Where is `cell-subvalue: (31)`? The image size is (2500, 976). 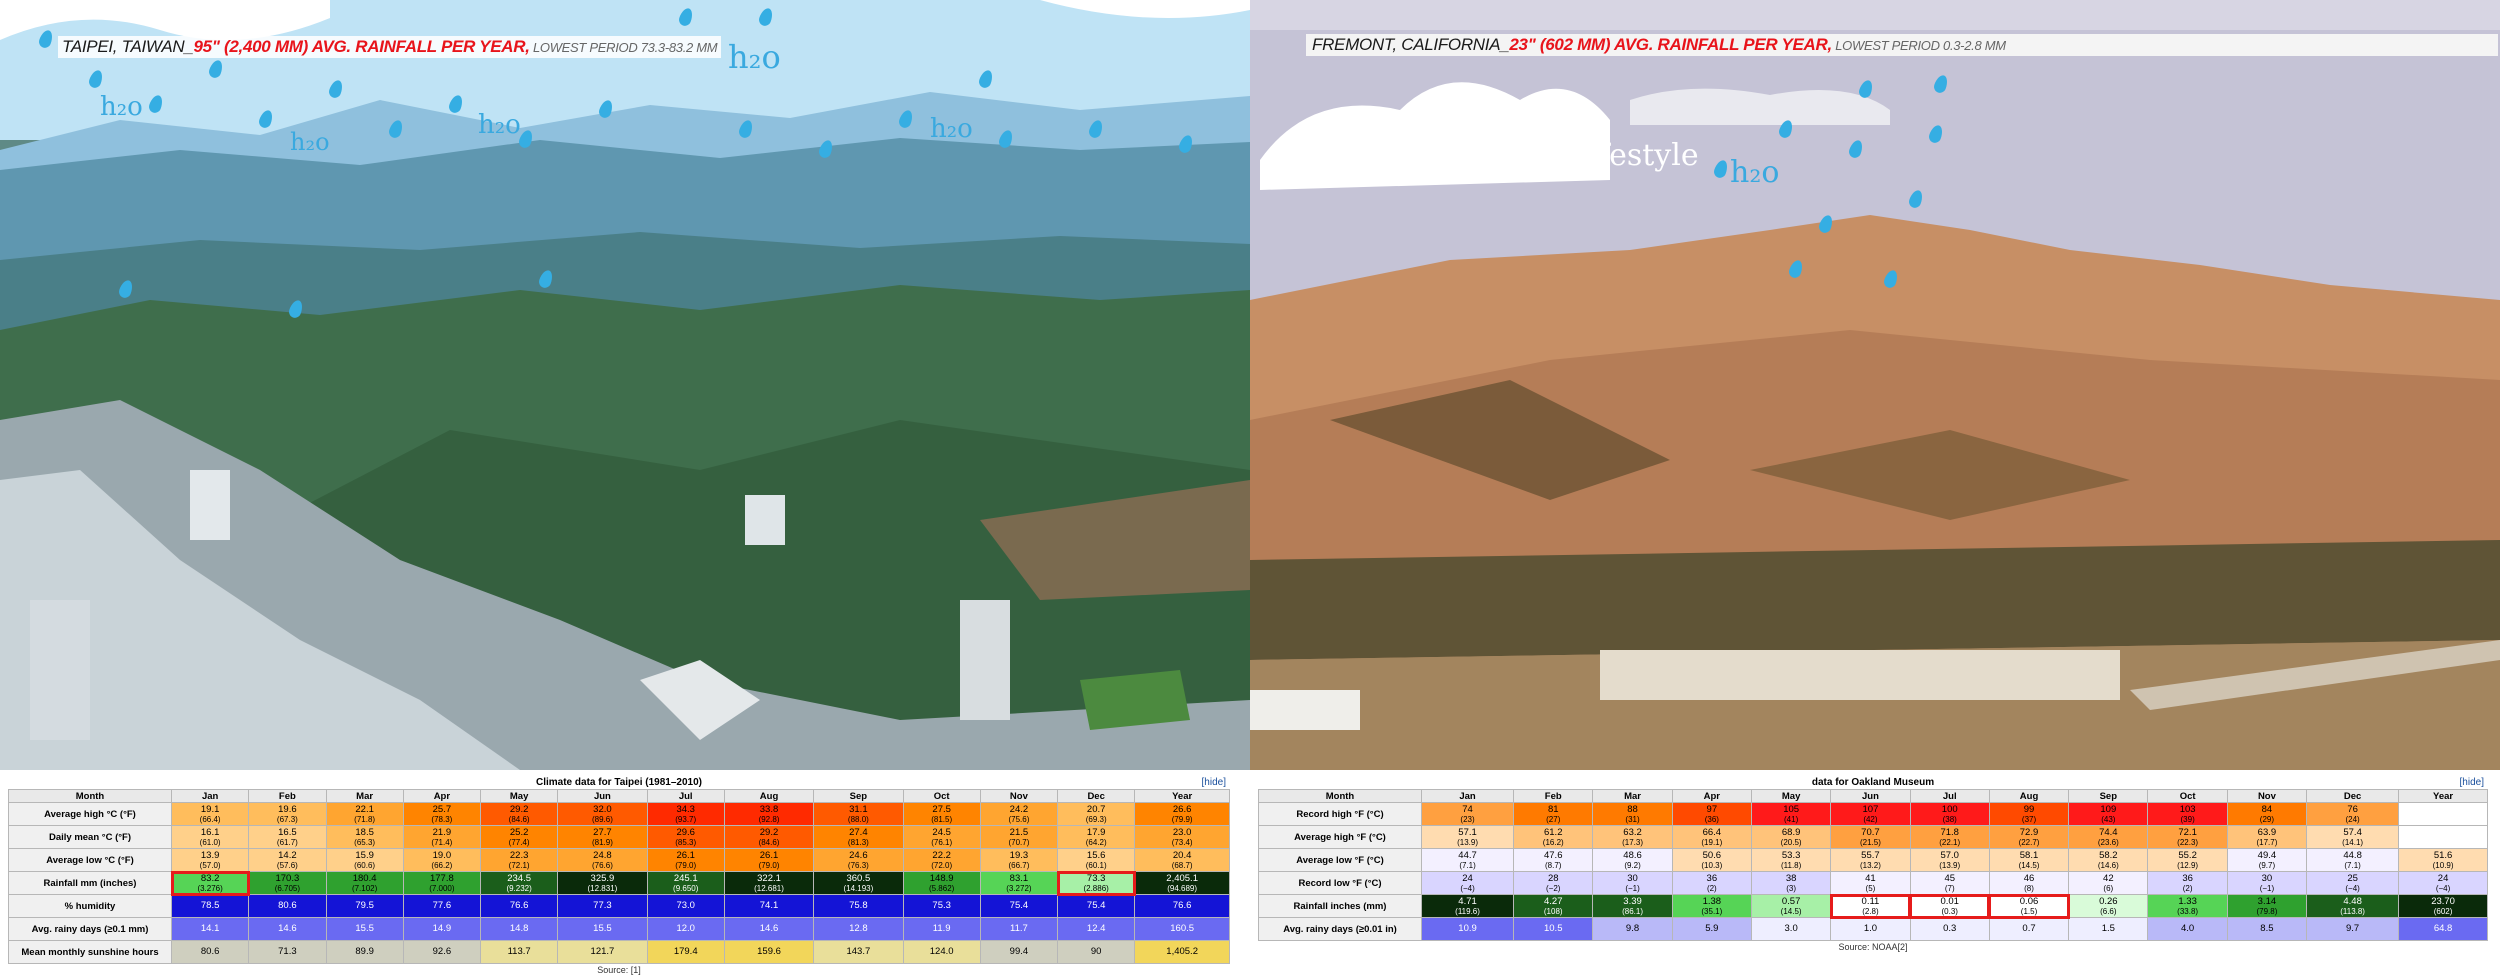 cell-subvalue: (31) is located at coordinates (1632, 819).